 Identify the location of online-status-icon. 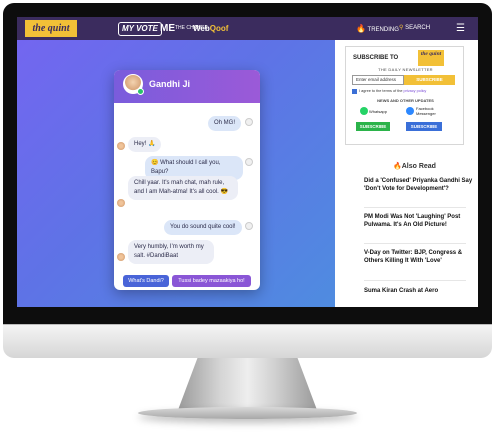
(140, 91).